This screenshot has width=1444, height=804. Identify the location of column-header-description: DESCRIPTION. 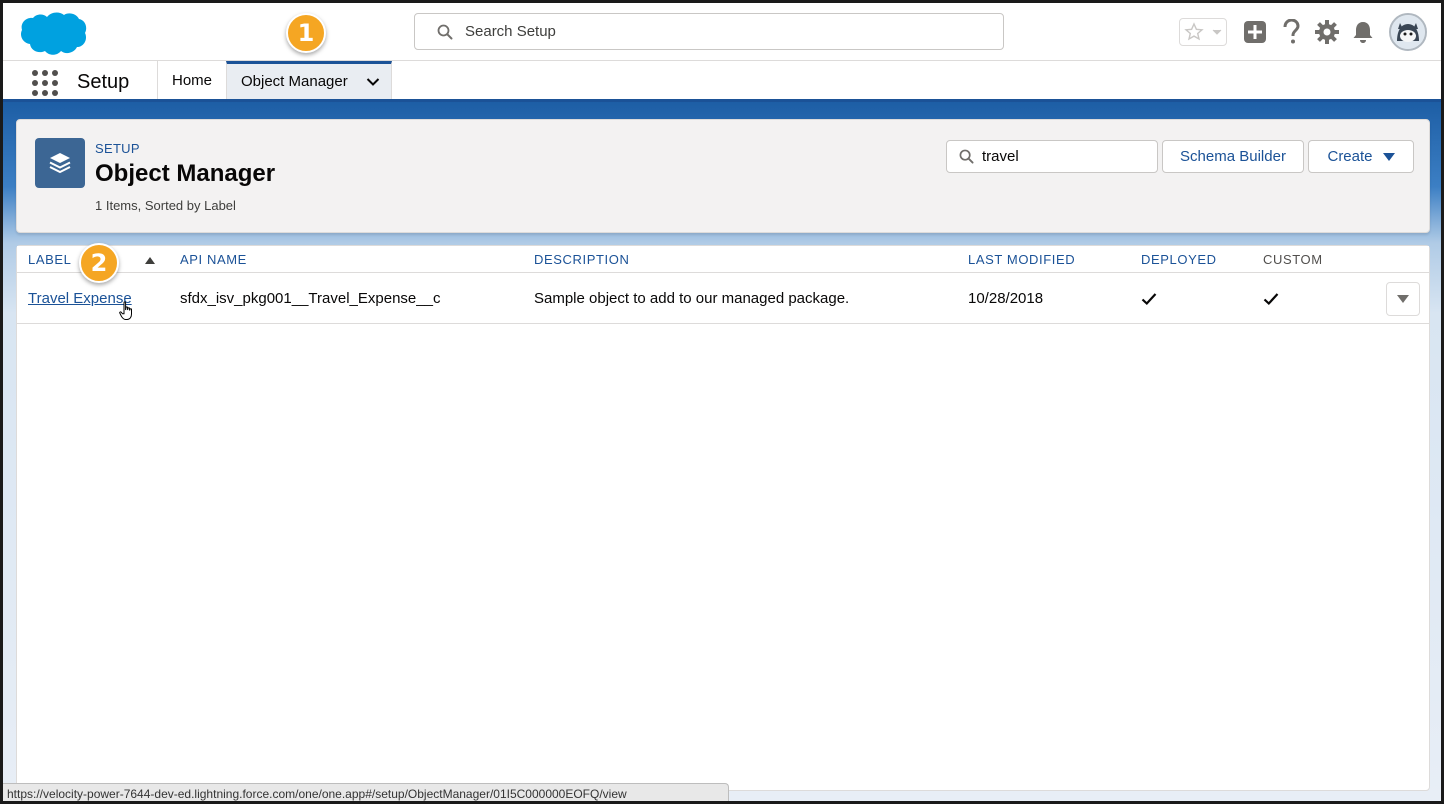
(581, 259).